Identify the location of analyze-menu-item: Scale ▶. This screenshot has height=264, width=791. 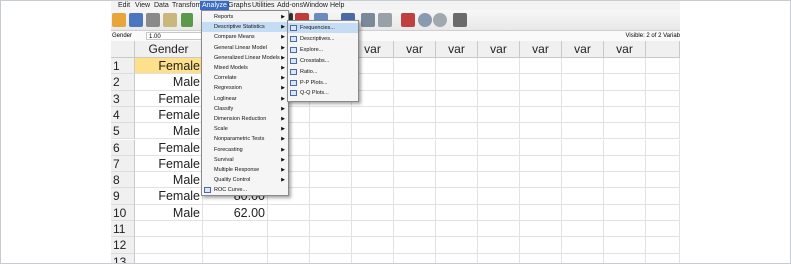
(245, 129).